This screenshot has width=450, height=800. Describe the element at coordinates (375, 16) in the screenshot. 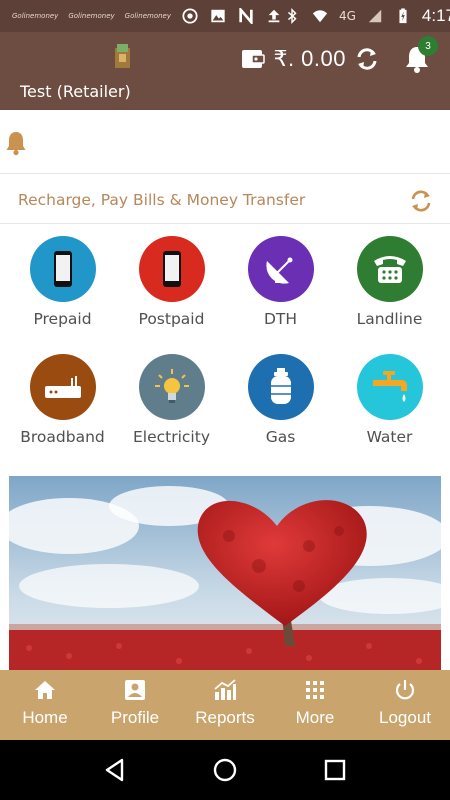

I see `signal-icon` at that location.